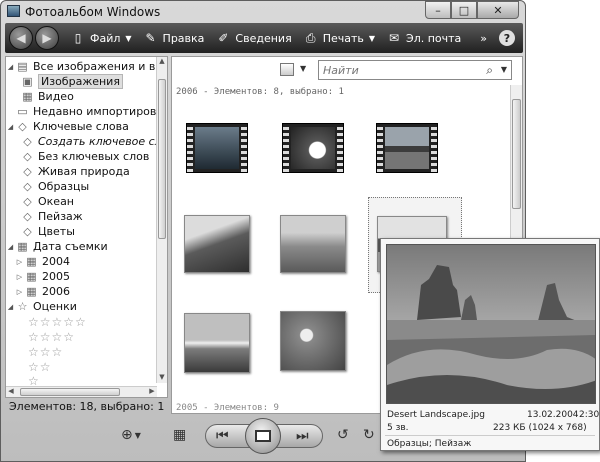  I want to click on search-box: ⌕ ▼, so click(415, 70).